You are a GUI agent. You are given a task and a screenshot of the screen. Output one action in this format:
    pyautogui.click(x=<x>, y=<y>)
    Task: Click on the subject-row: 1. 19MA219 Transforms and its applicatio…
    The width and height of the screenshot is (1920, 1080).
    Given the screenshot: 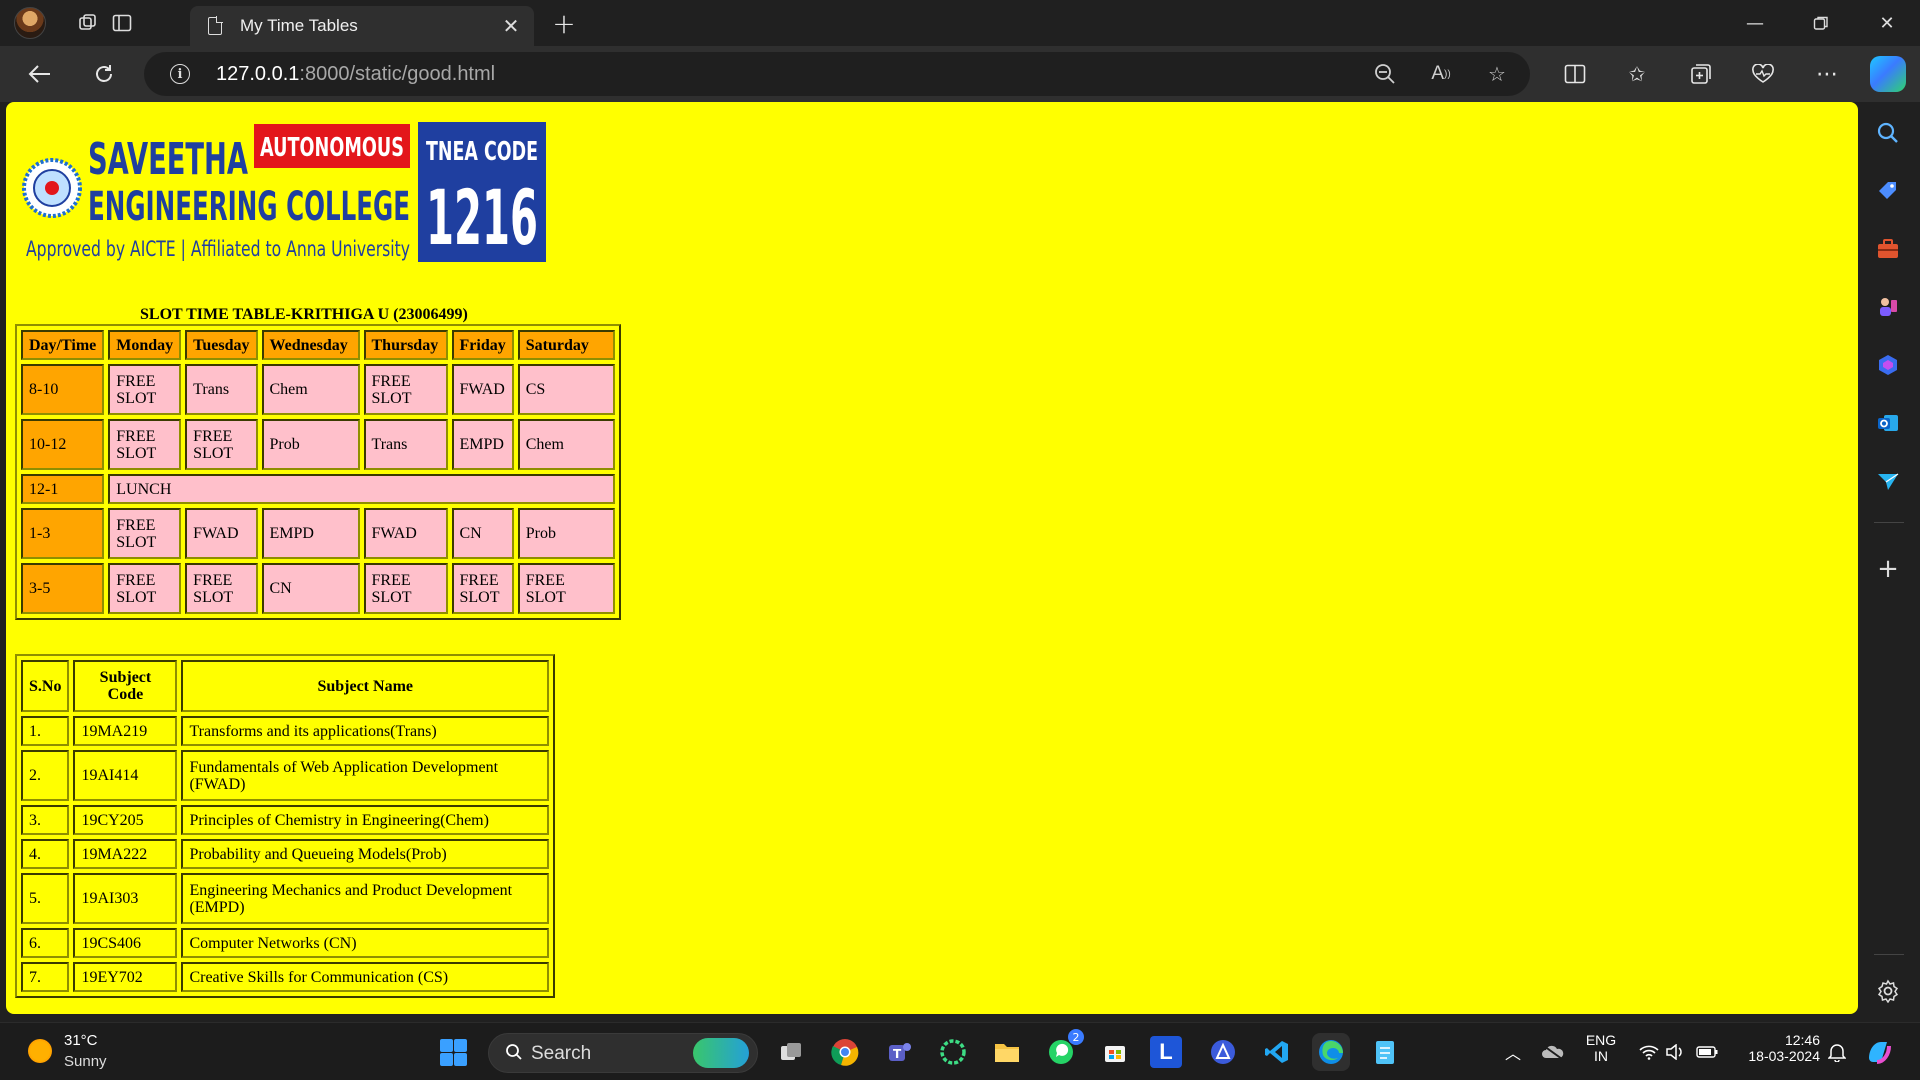 What is the action you would take?
    pyautogui.click(x=285, y=731)
    